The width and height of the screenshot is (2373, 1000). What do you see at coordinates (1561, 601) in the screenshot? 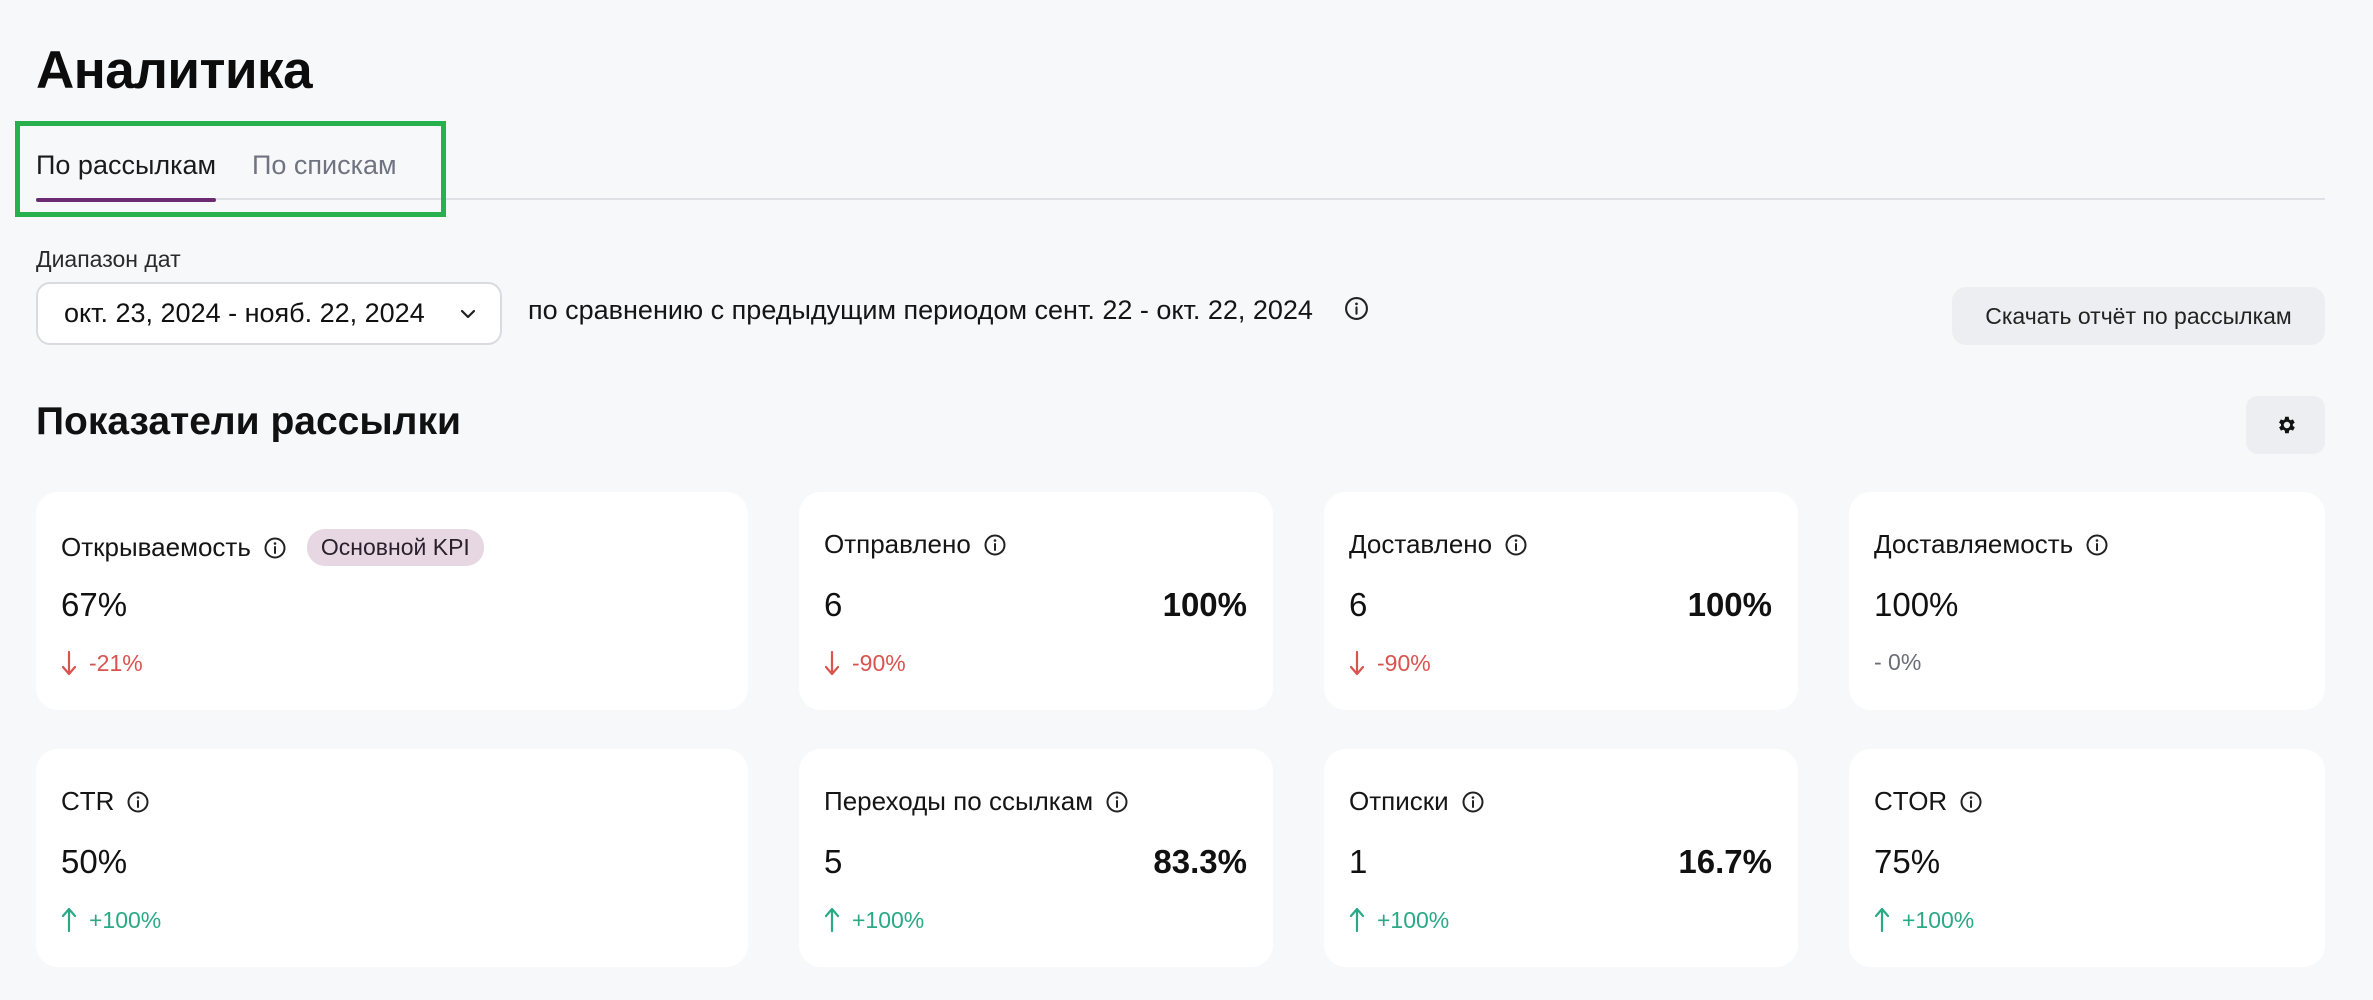
I see `metric-card-delivered: Доставлено 6 100% -90%` at bounding box center [1561, 601].